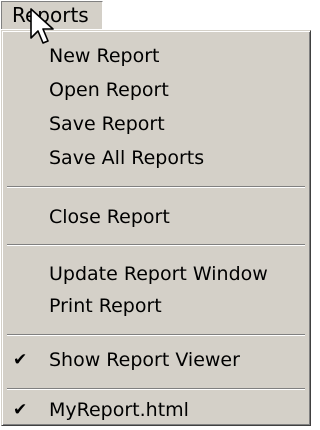 This screenshot has height=430, width=320. I want to click on menu-item-save-all-reports: Save All Reports, so click(156, 158).